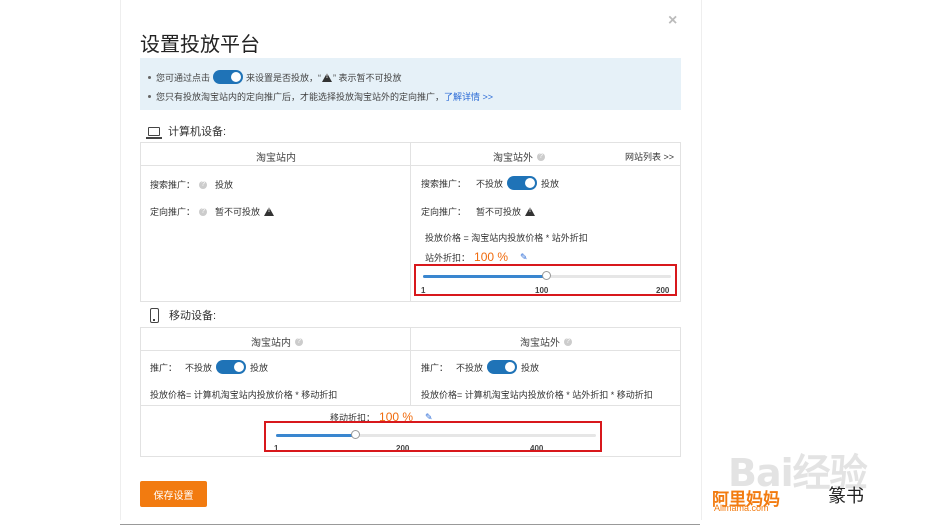  Describe the element at coordinates (200, 45) in the screenshot. I see `dialog-title: 设置投放平台` at that location.